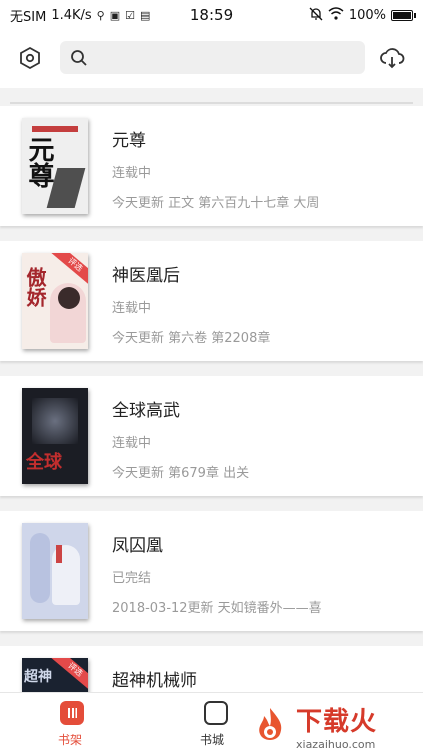 The image size is (423, 753). I want to click on status-time: 18:59, so click(211, 15).